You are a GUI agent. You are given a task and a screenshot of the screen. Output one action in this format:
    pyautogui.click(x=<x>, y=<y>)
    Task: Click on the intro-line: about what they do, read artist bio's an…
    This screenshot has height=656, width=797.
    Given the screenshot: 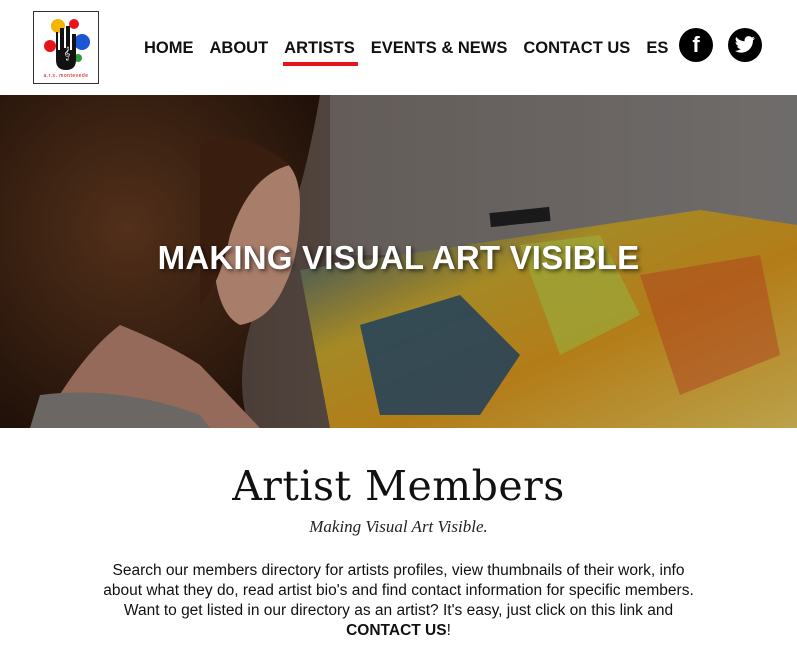 What is the action you would take?
    pyautogui.click(x=398, y=590)
    